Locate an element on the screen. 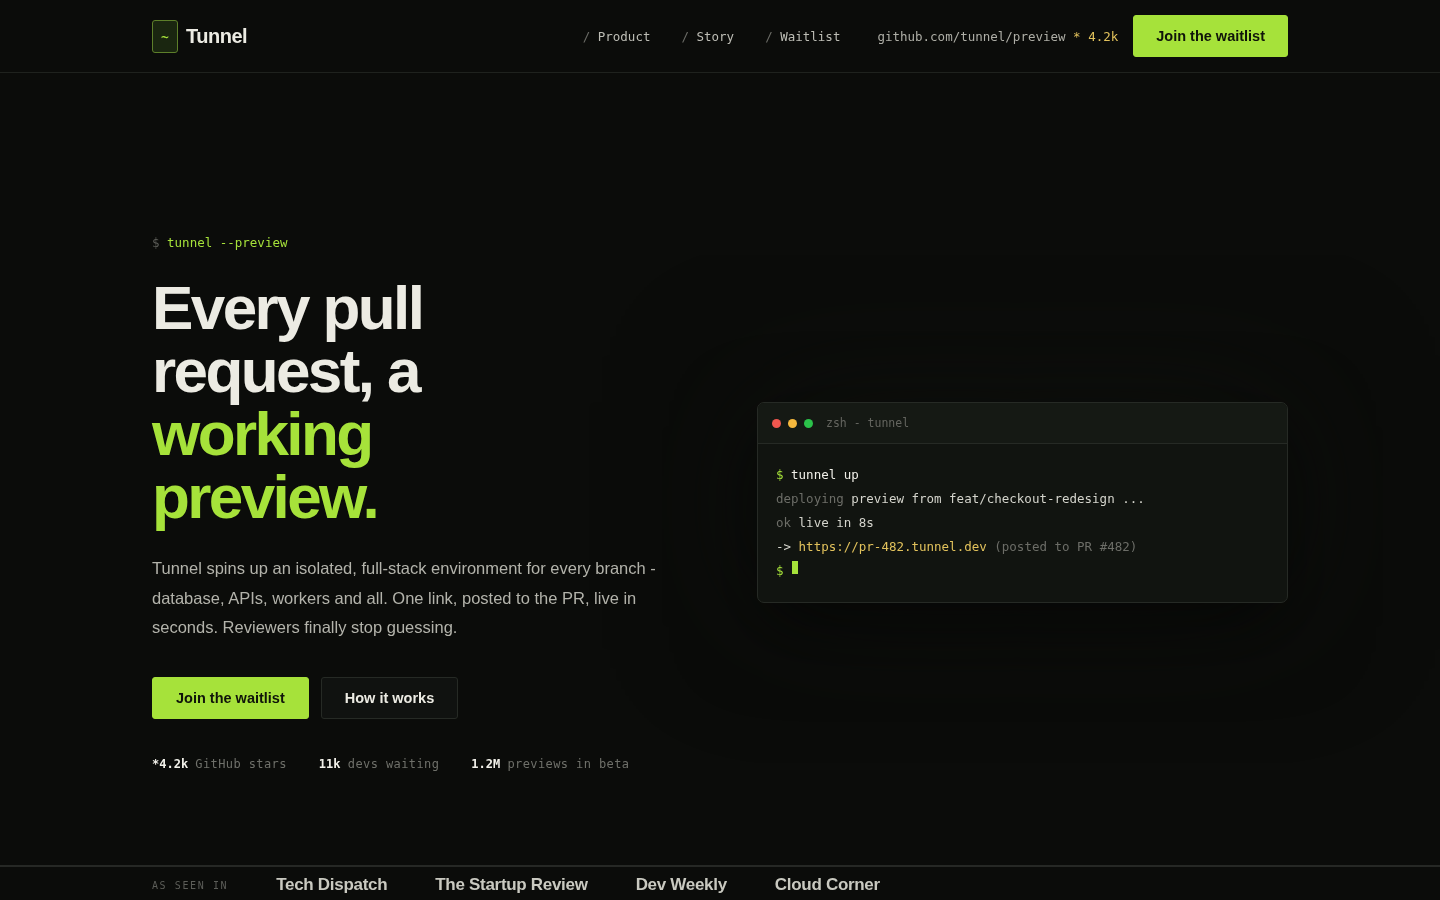 The image size is (1440, 900). nav-link: / Product is located at coordinates (616, 36).